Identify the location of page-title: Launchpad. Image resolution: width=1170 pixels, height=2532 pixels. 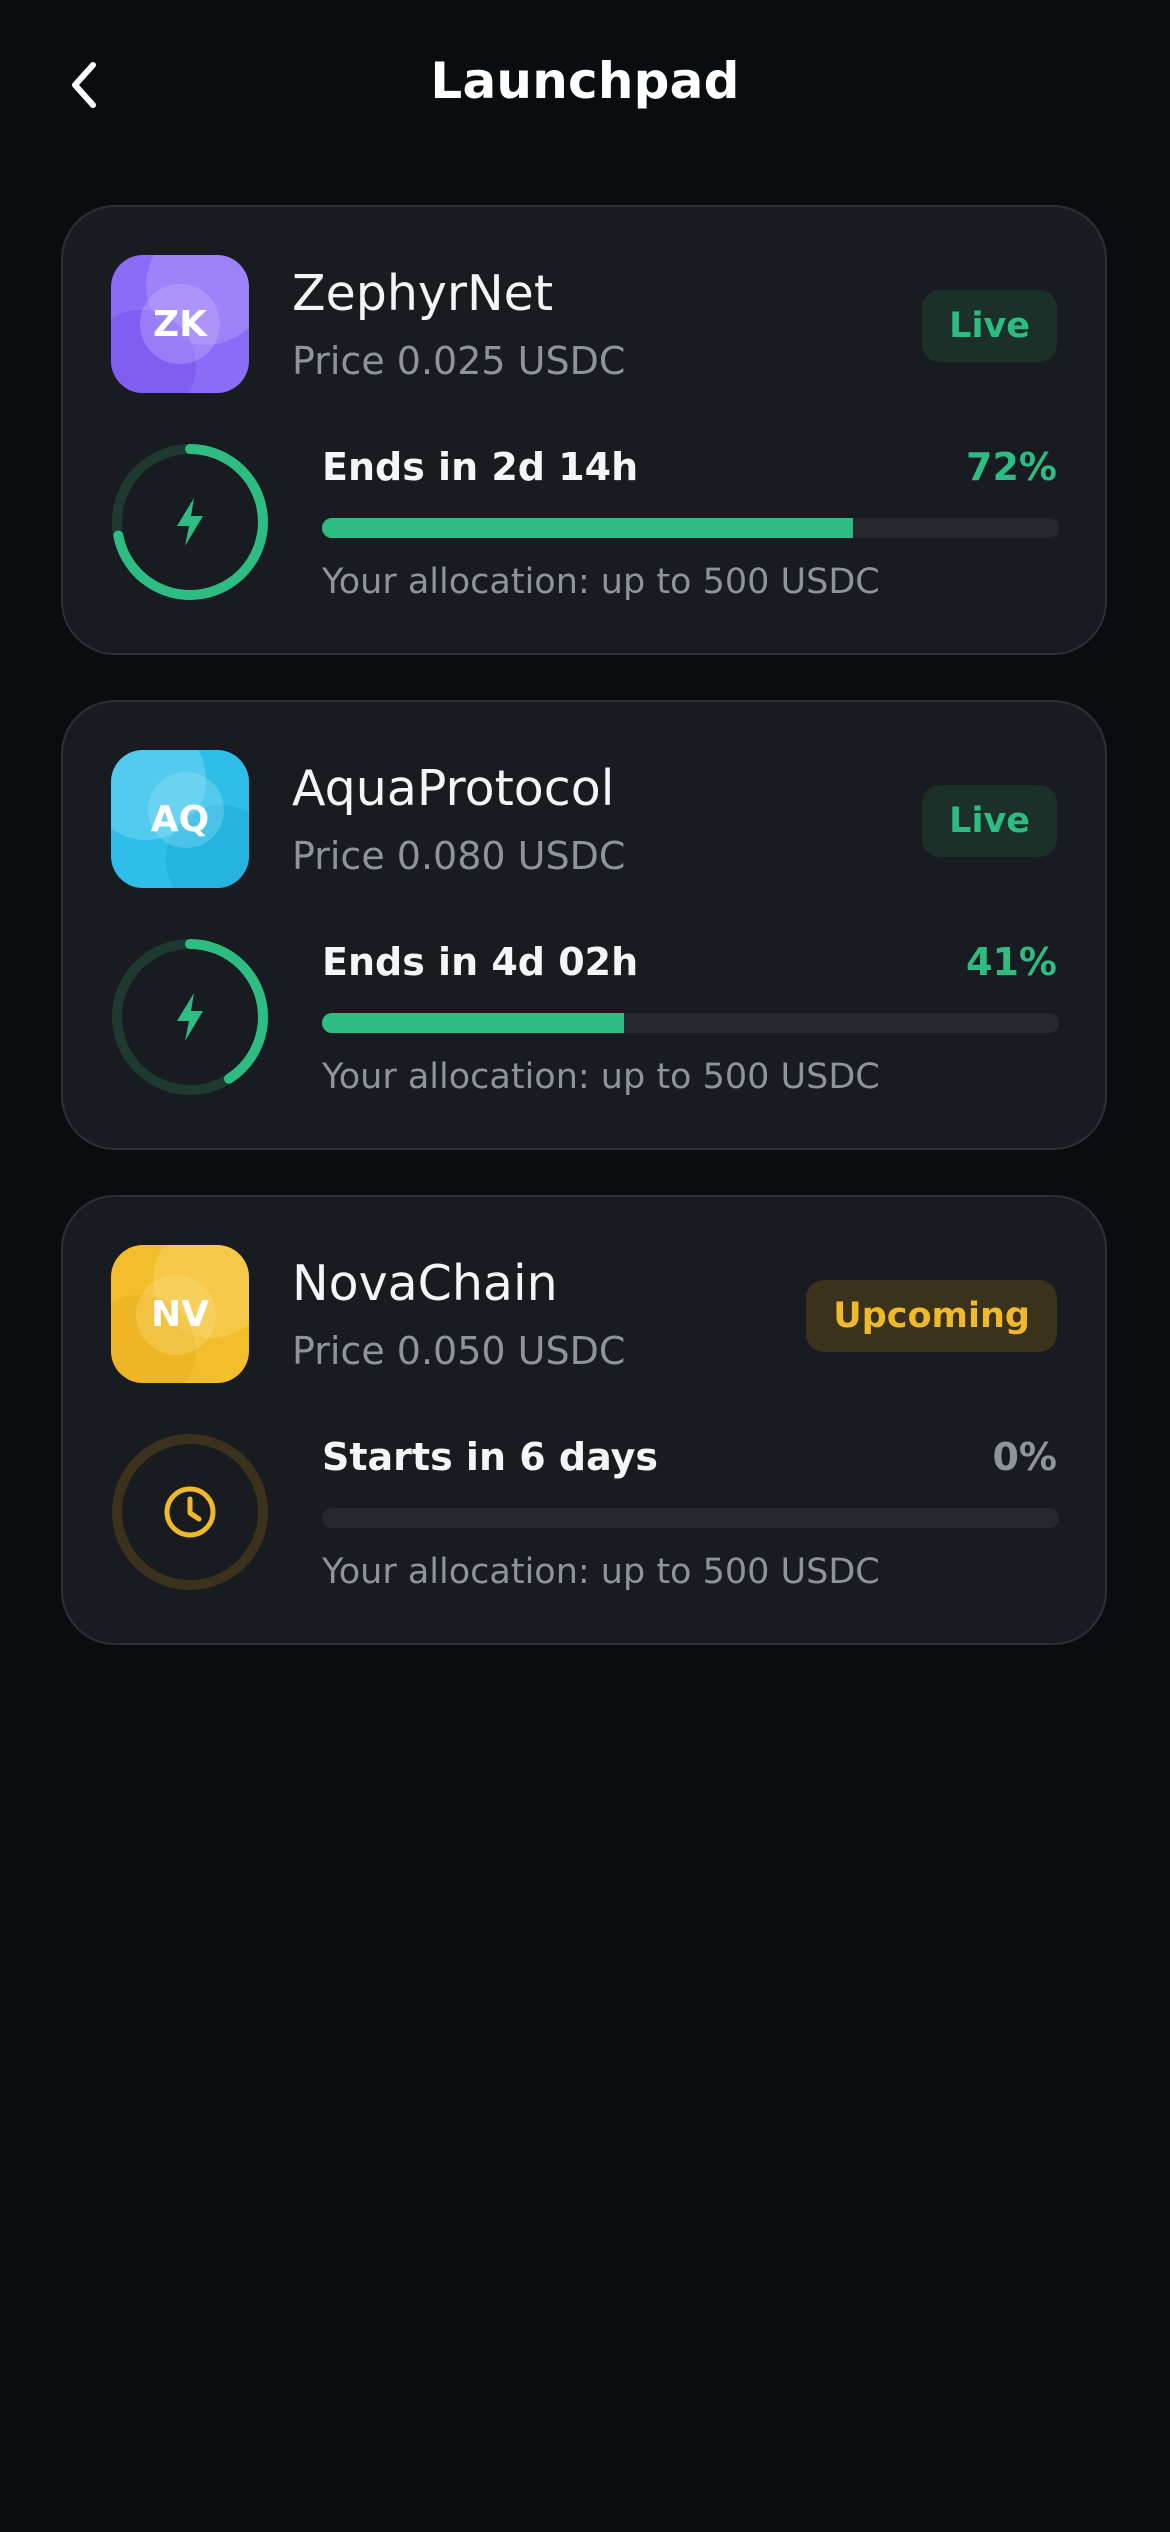
(585, 81).